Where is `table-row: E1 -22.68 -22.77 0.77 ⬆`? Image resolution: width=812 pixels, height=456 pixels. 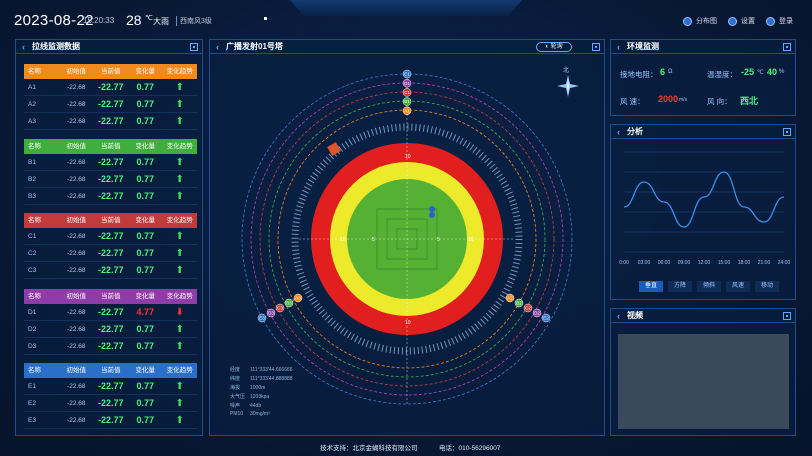 table-row: E1 -22.68 -22.77 0.77 ⬆ is located at coordinates (110, 386).